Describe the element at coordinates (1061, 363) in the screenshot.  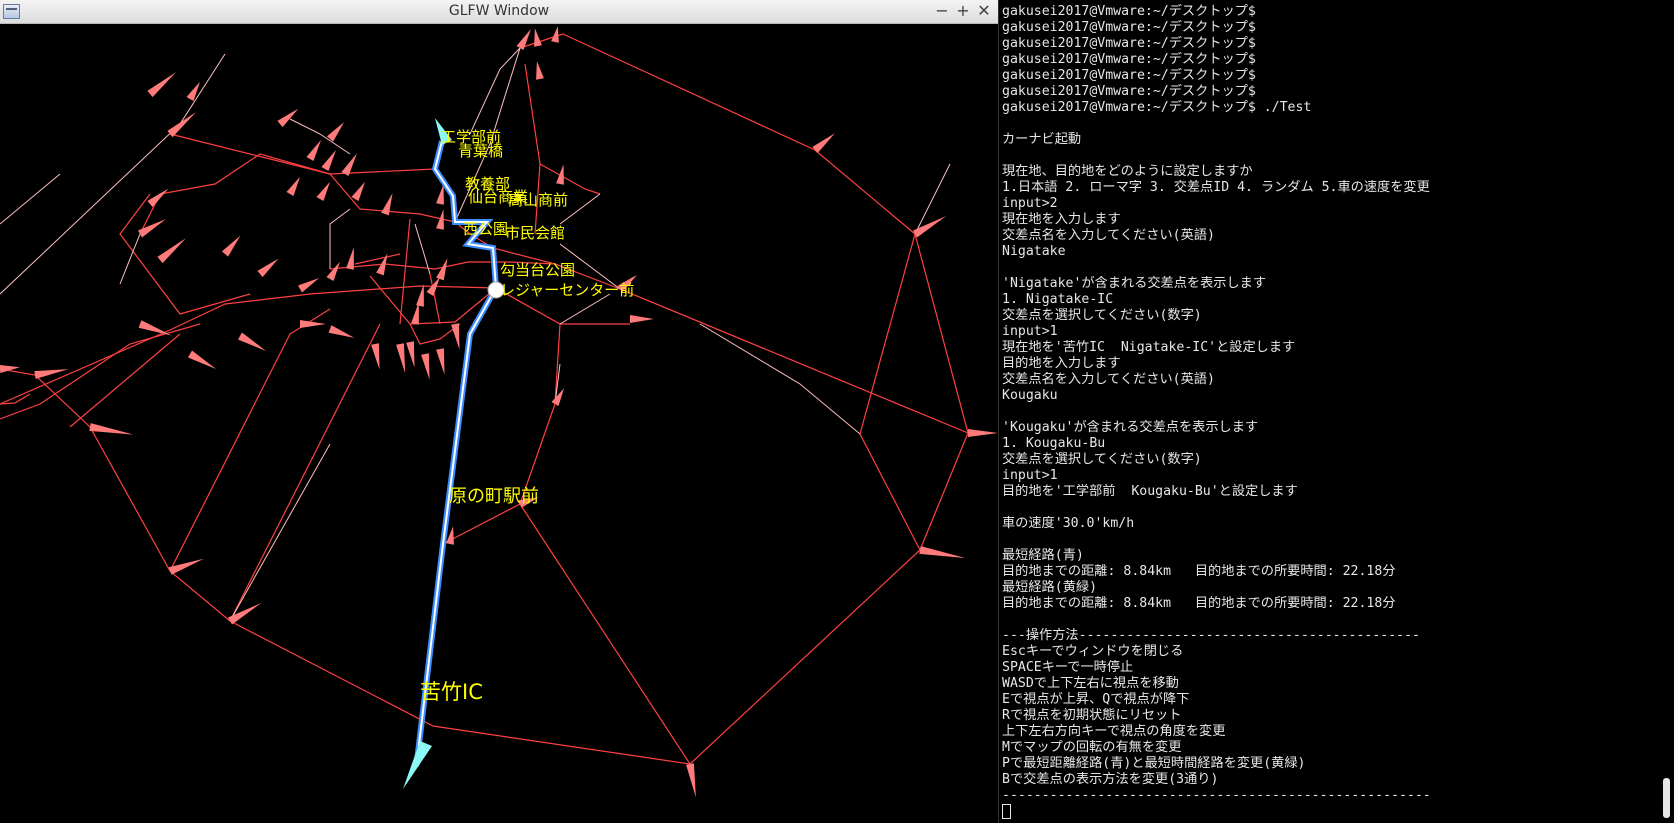
I see `terminal-line: 目的地を入力します` at that location.